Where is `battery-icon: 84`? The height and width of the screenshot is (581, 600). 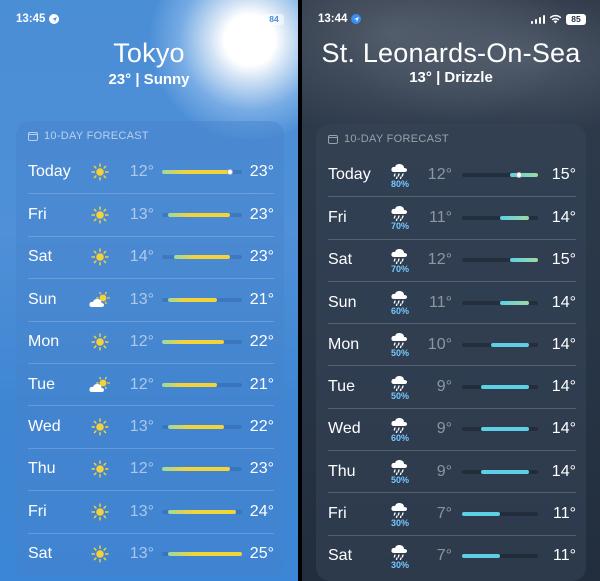 battery-icon: 84 is located at coordinates (274, 19).